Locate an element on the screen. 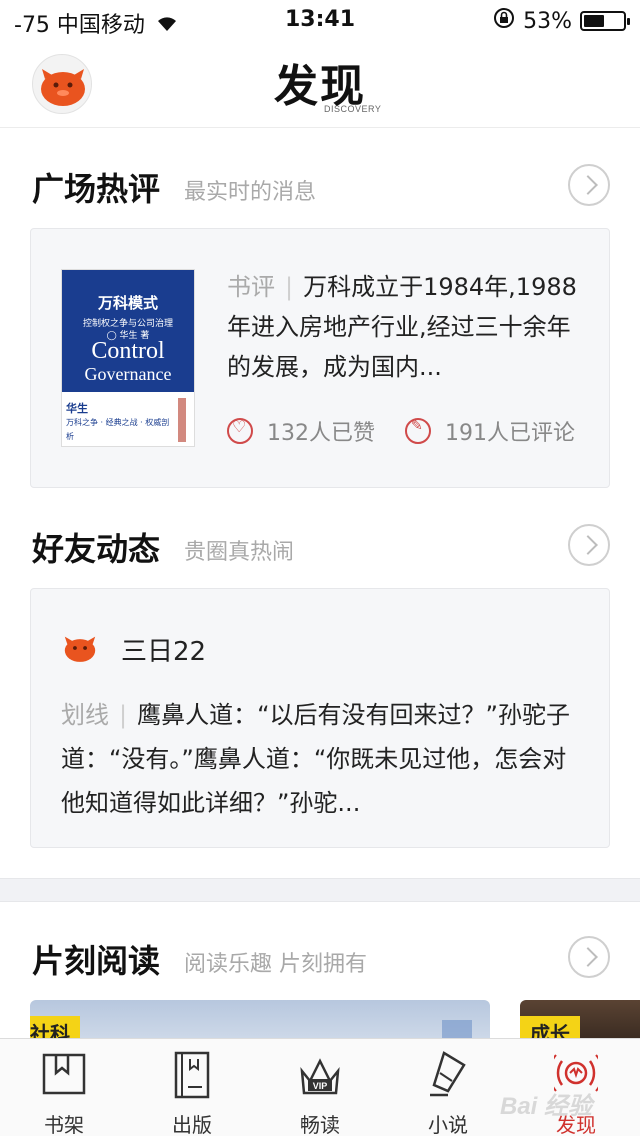 Image resolution: width=640 pixels, height=1136 pixels. svg-text: VIP is located at coordinates (320, 1086).